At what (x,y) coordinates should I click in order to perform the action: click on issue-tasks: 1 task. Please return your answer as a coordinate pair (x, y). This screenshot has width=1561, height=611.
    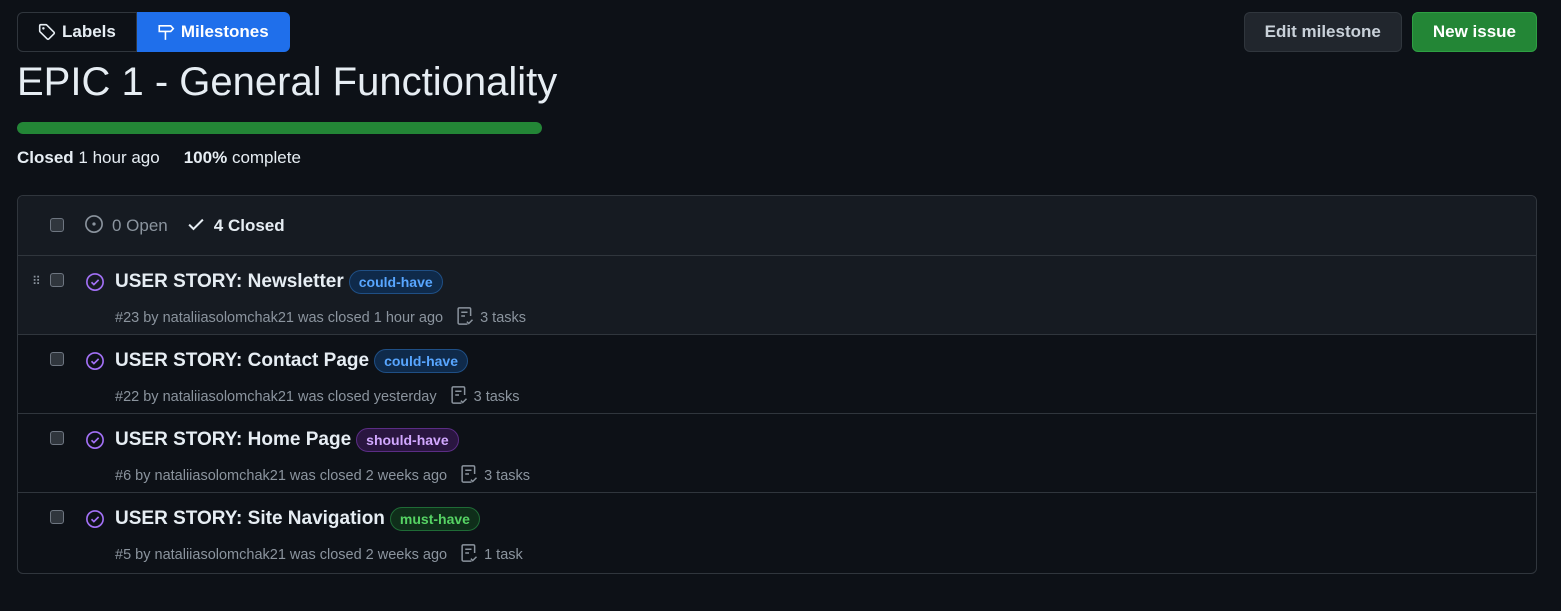
    Looking at the image, I should click on (491, 555).